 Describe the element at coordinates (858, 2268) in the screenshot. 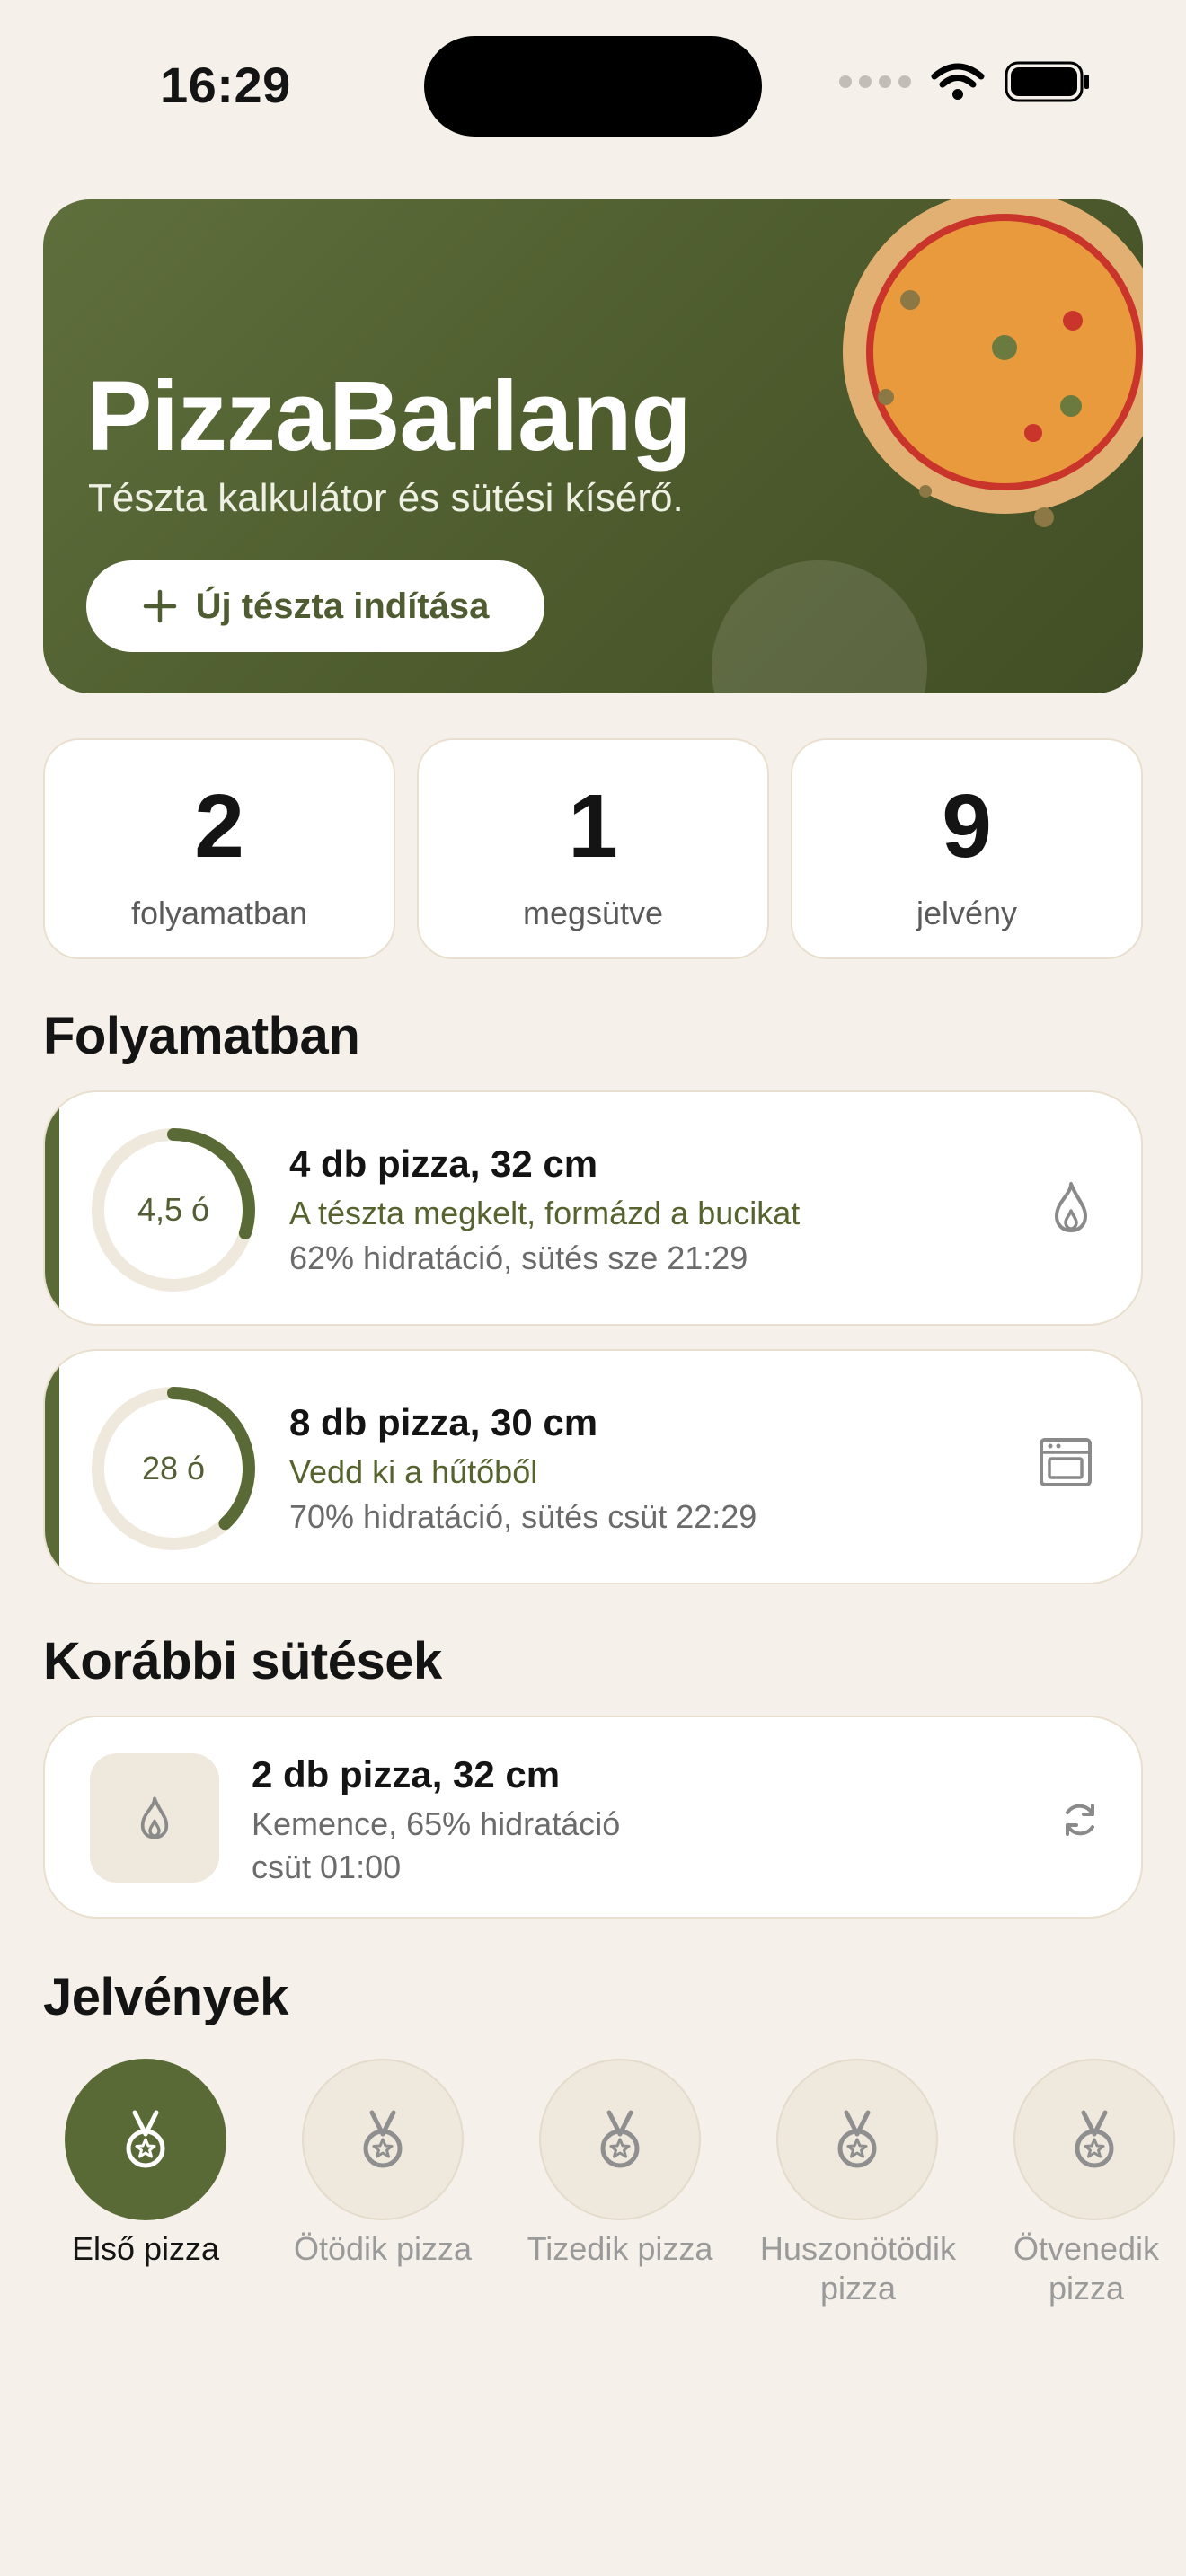

I see `badge-label: Huszonötödik pizza` at that location.